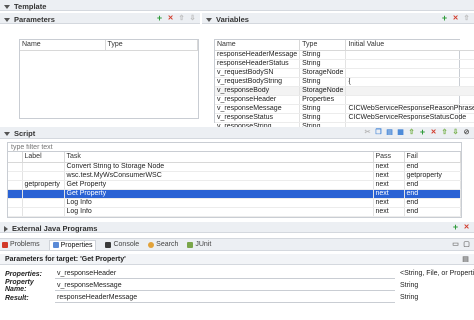 The width and height of the screenshot is (474, 320). What do you see at coordinates (344, 100) in the screenshot?
I see `variable-row: v_responseHeader Properties` at bounding box center [344, 100].